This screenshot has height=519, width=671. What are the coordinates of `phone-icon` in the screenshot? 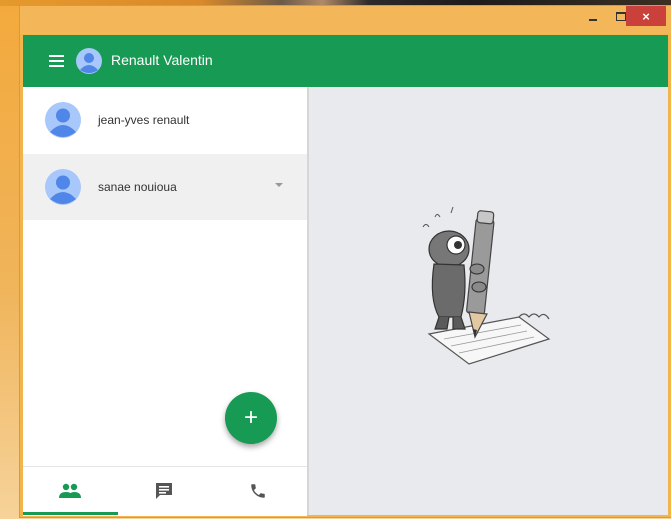 It's located at (258, 491).